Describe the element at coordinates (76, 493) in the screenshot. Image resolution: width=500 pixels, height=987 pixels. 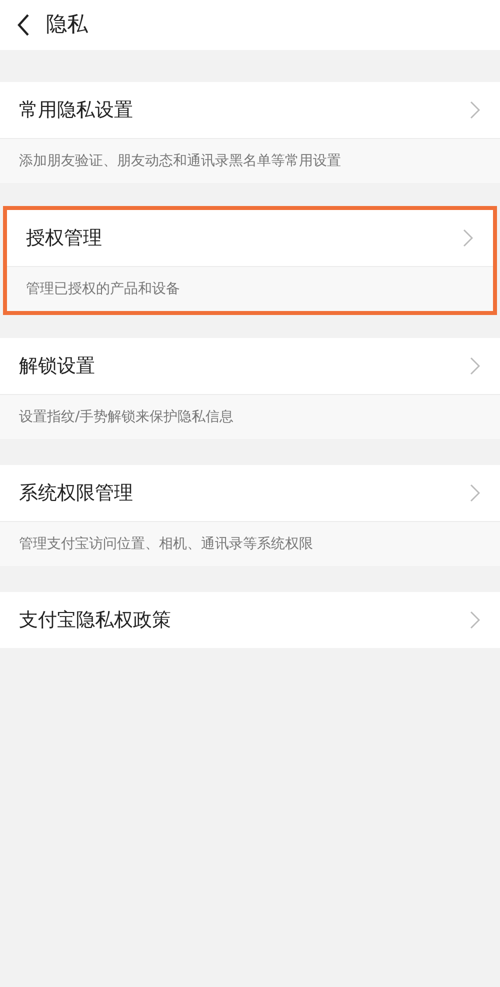
I see `row-title: 系统权限管理` at that location.